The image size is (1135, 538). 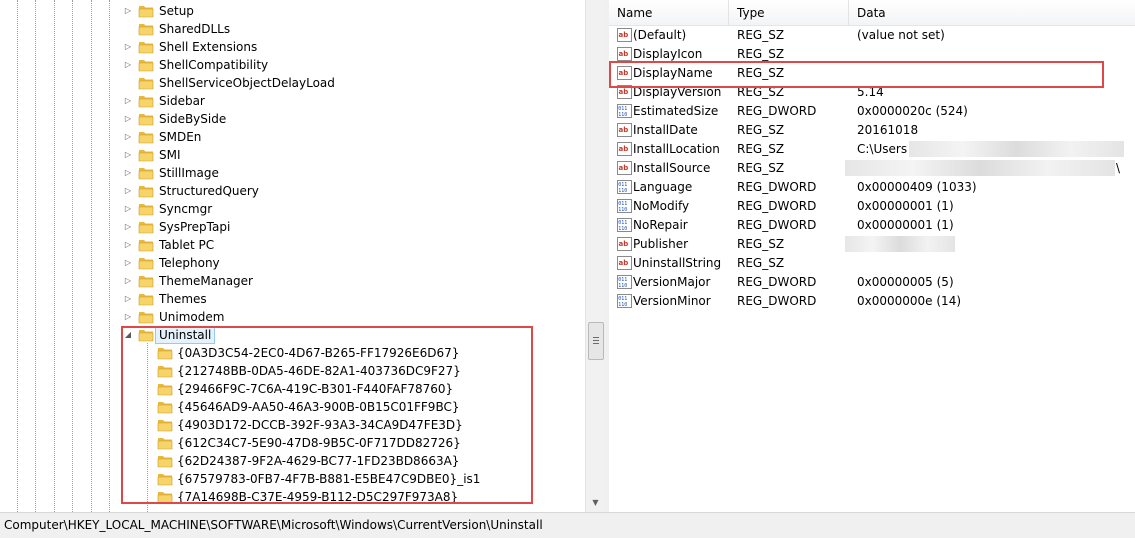 I want to click on value-row: ab UninstallString REG_SZ, so click(x=872, y=263).